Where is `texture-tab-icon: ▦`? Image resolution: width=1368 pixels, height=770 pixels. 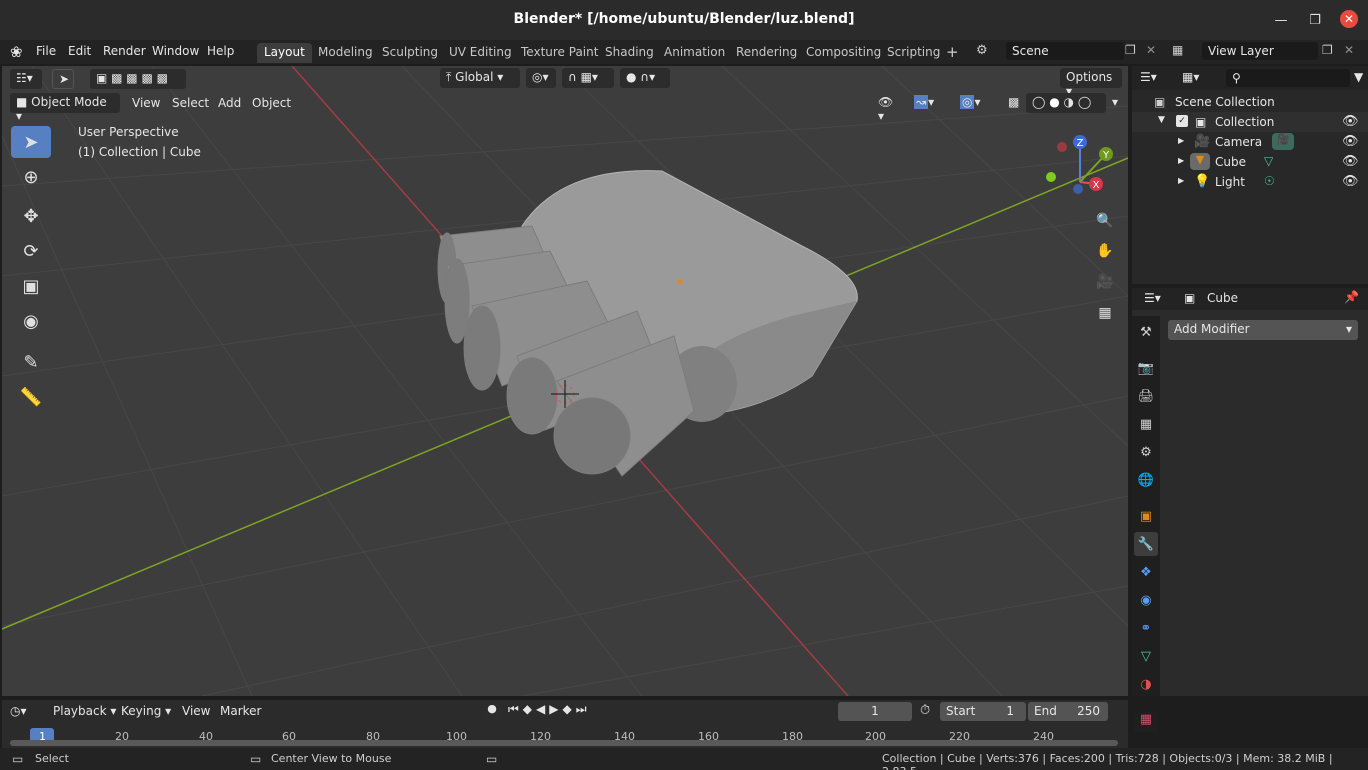 texture-tab-icon: ▦ is located at coordinates (1146, 722).